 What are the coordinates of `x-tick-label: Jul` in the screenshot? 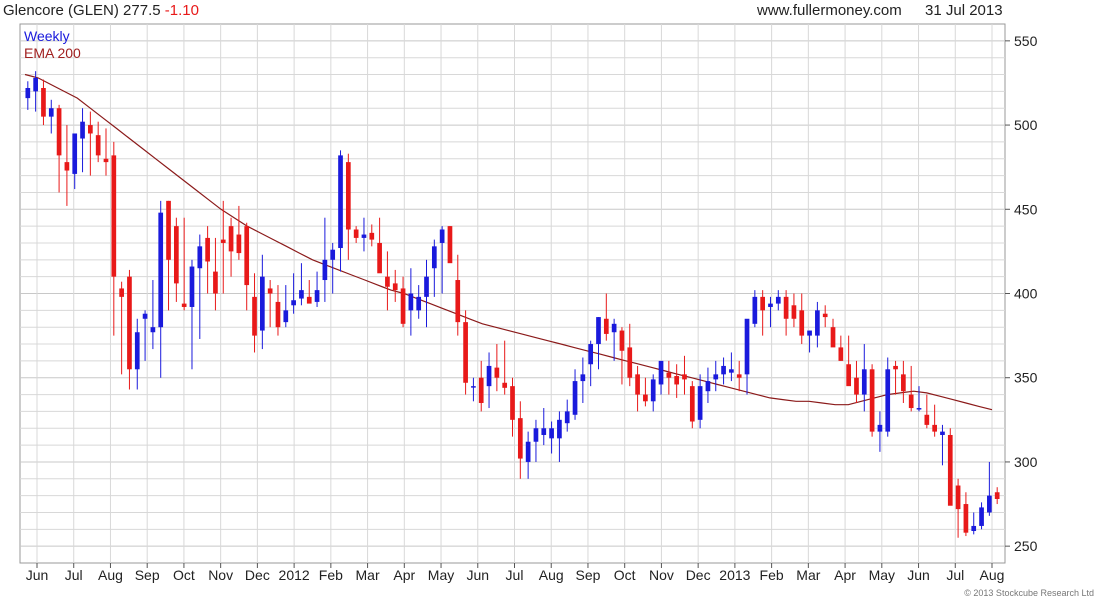 It's located at (74, 575).